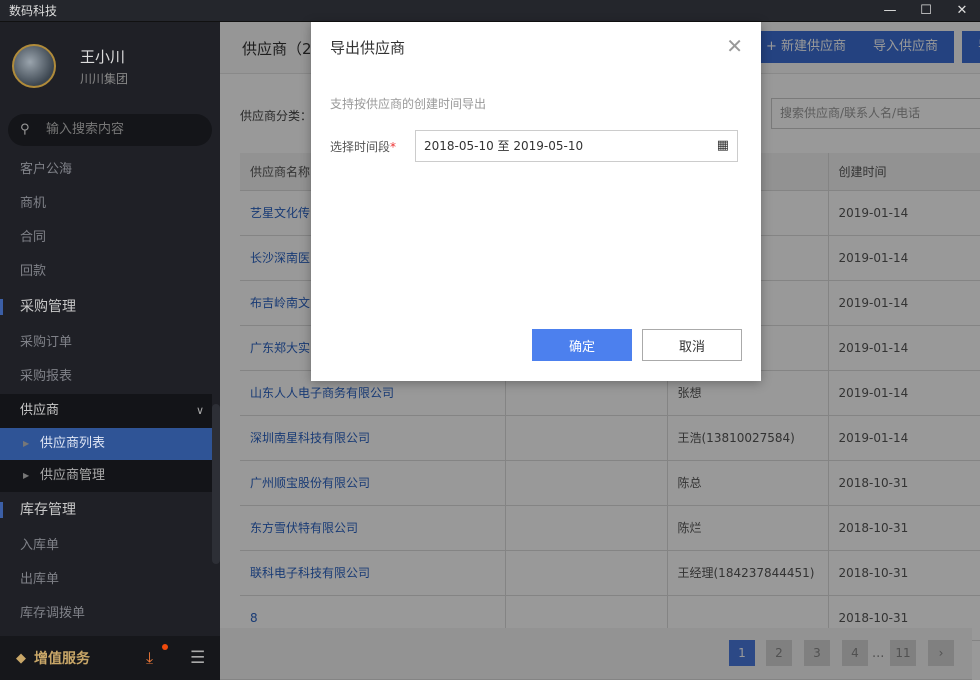 This screenshot has height=680, width=980. Describe the element at coordinates (62, 658) in the screenshot. I see `vip-service-link: 增值服务` at that location.